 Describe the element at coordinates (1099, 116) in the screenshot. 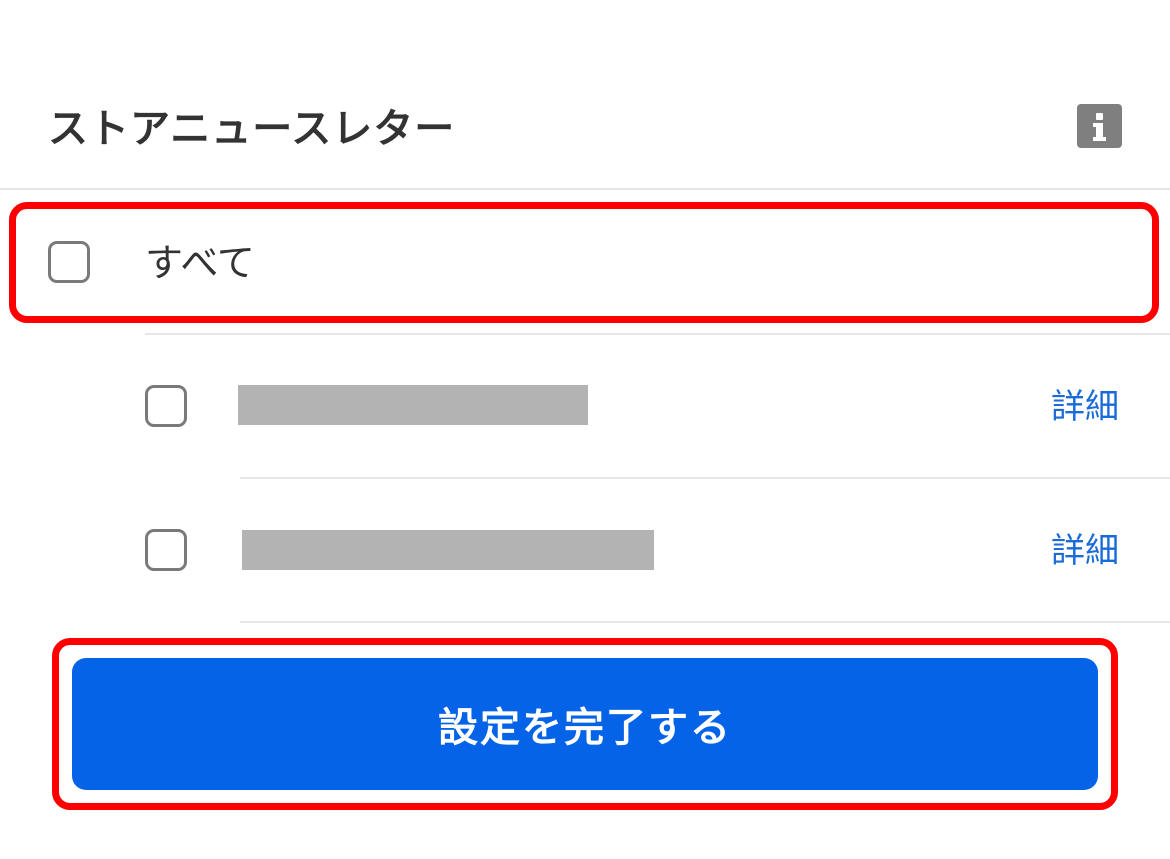

I see `info-icon-dot` at that location.